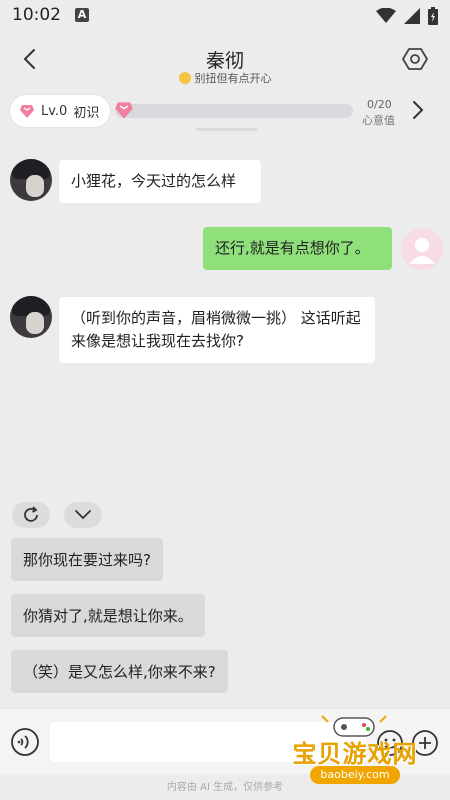  I want to click on status-time: 10:02, so click(36, 15).